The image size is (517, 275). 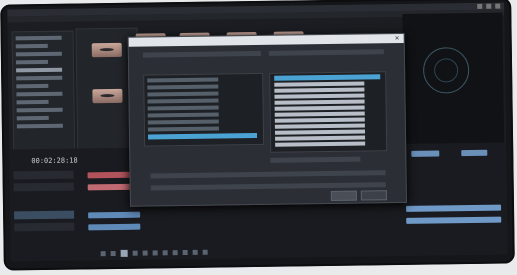 What do you see at coordinates (195, 252) in the screenshot?
I see `trim-icon` at bounding box center [195, 252].